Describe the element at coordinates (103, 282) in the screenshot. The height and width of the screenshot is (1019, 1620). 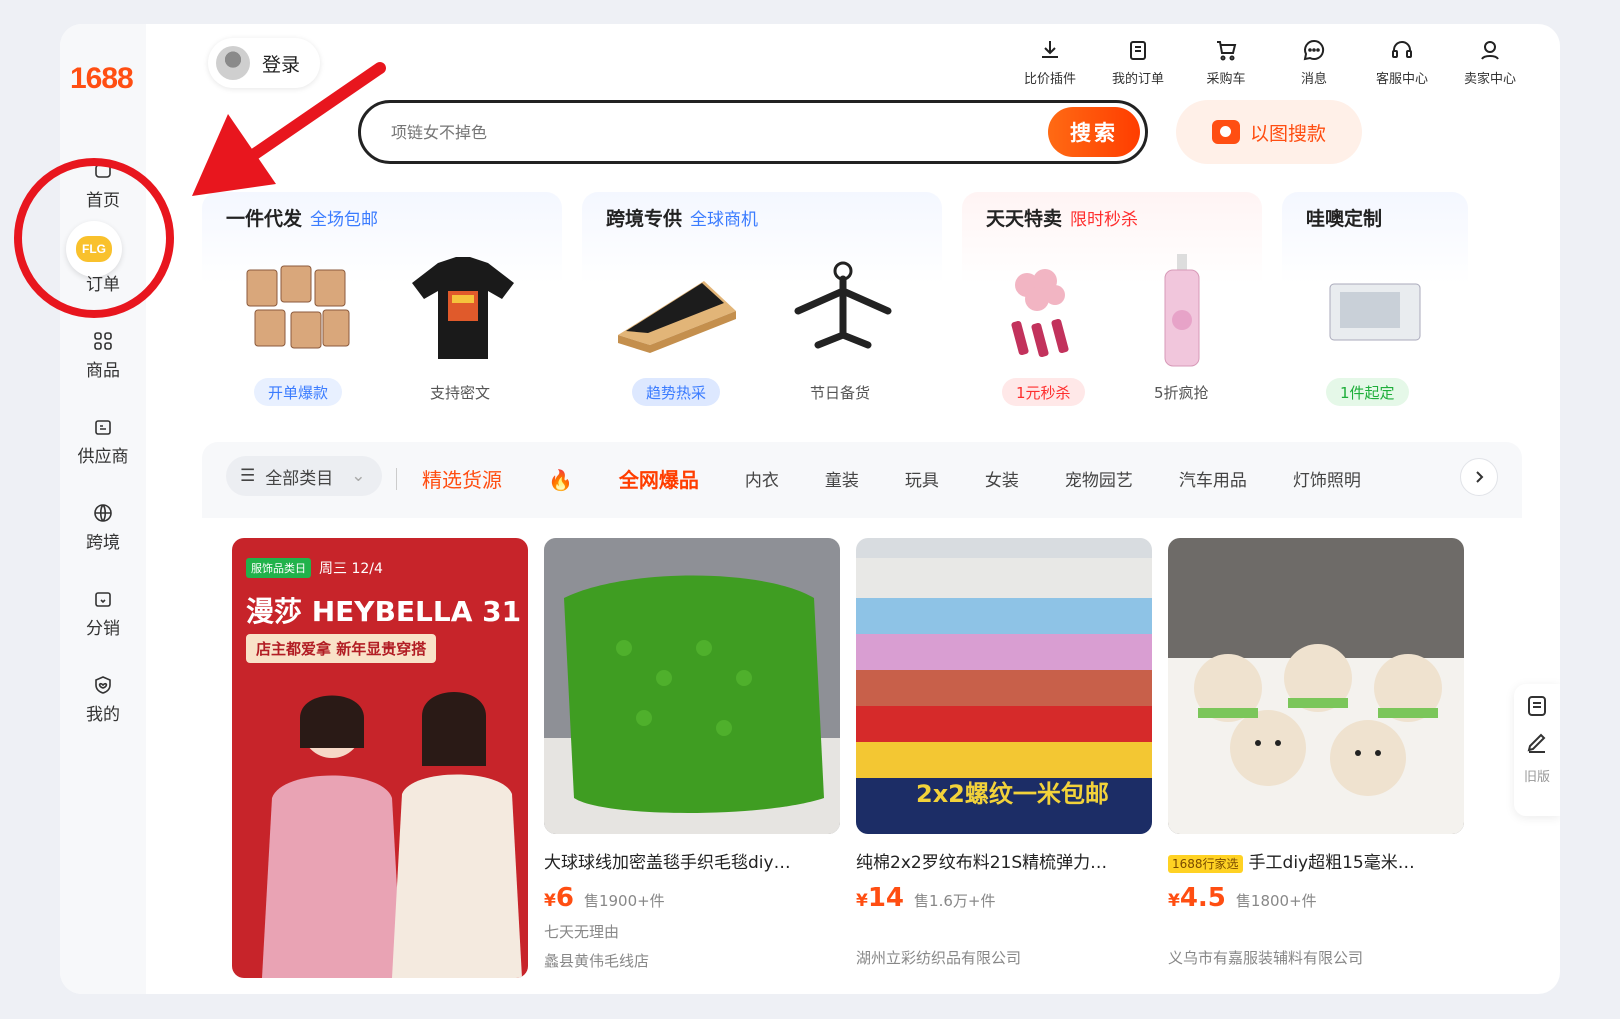
I see `sidebar-item-orders: 订单` at that location.